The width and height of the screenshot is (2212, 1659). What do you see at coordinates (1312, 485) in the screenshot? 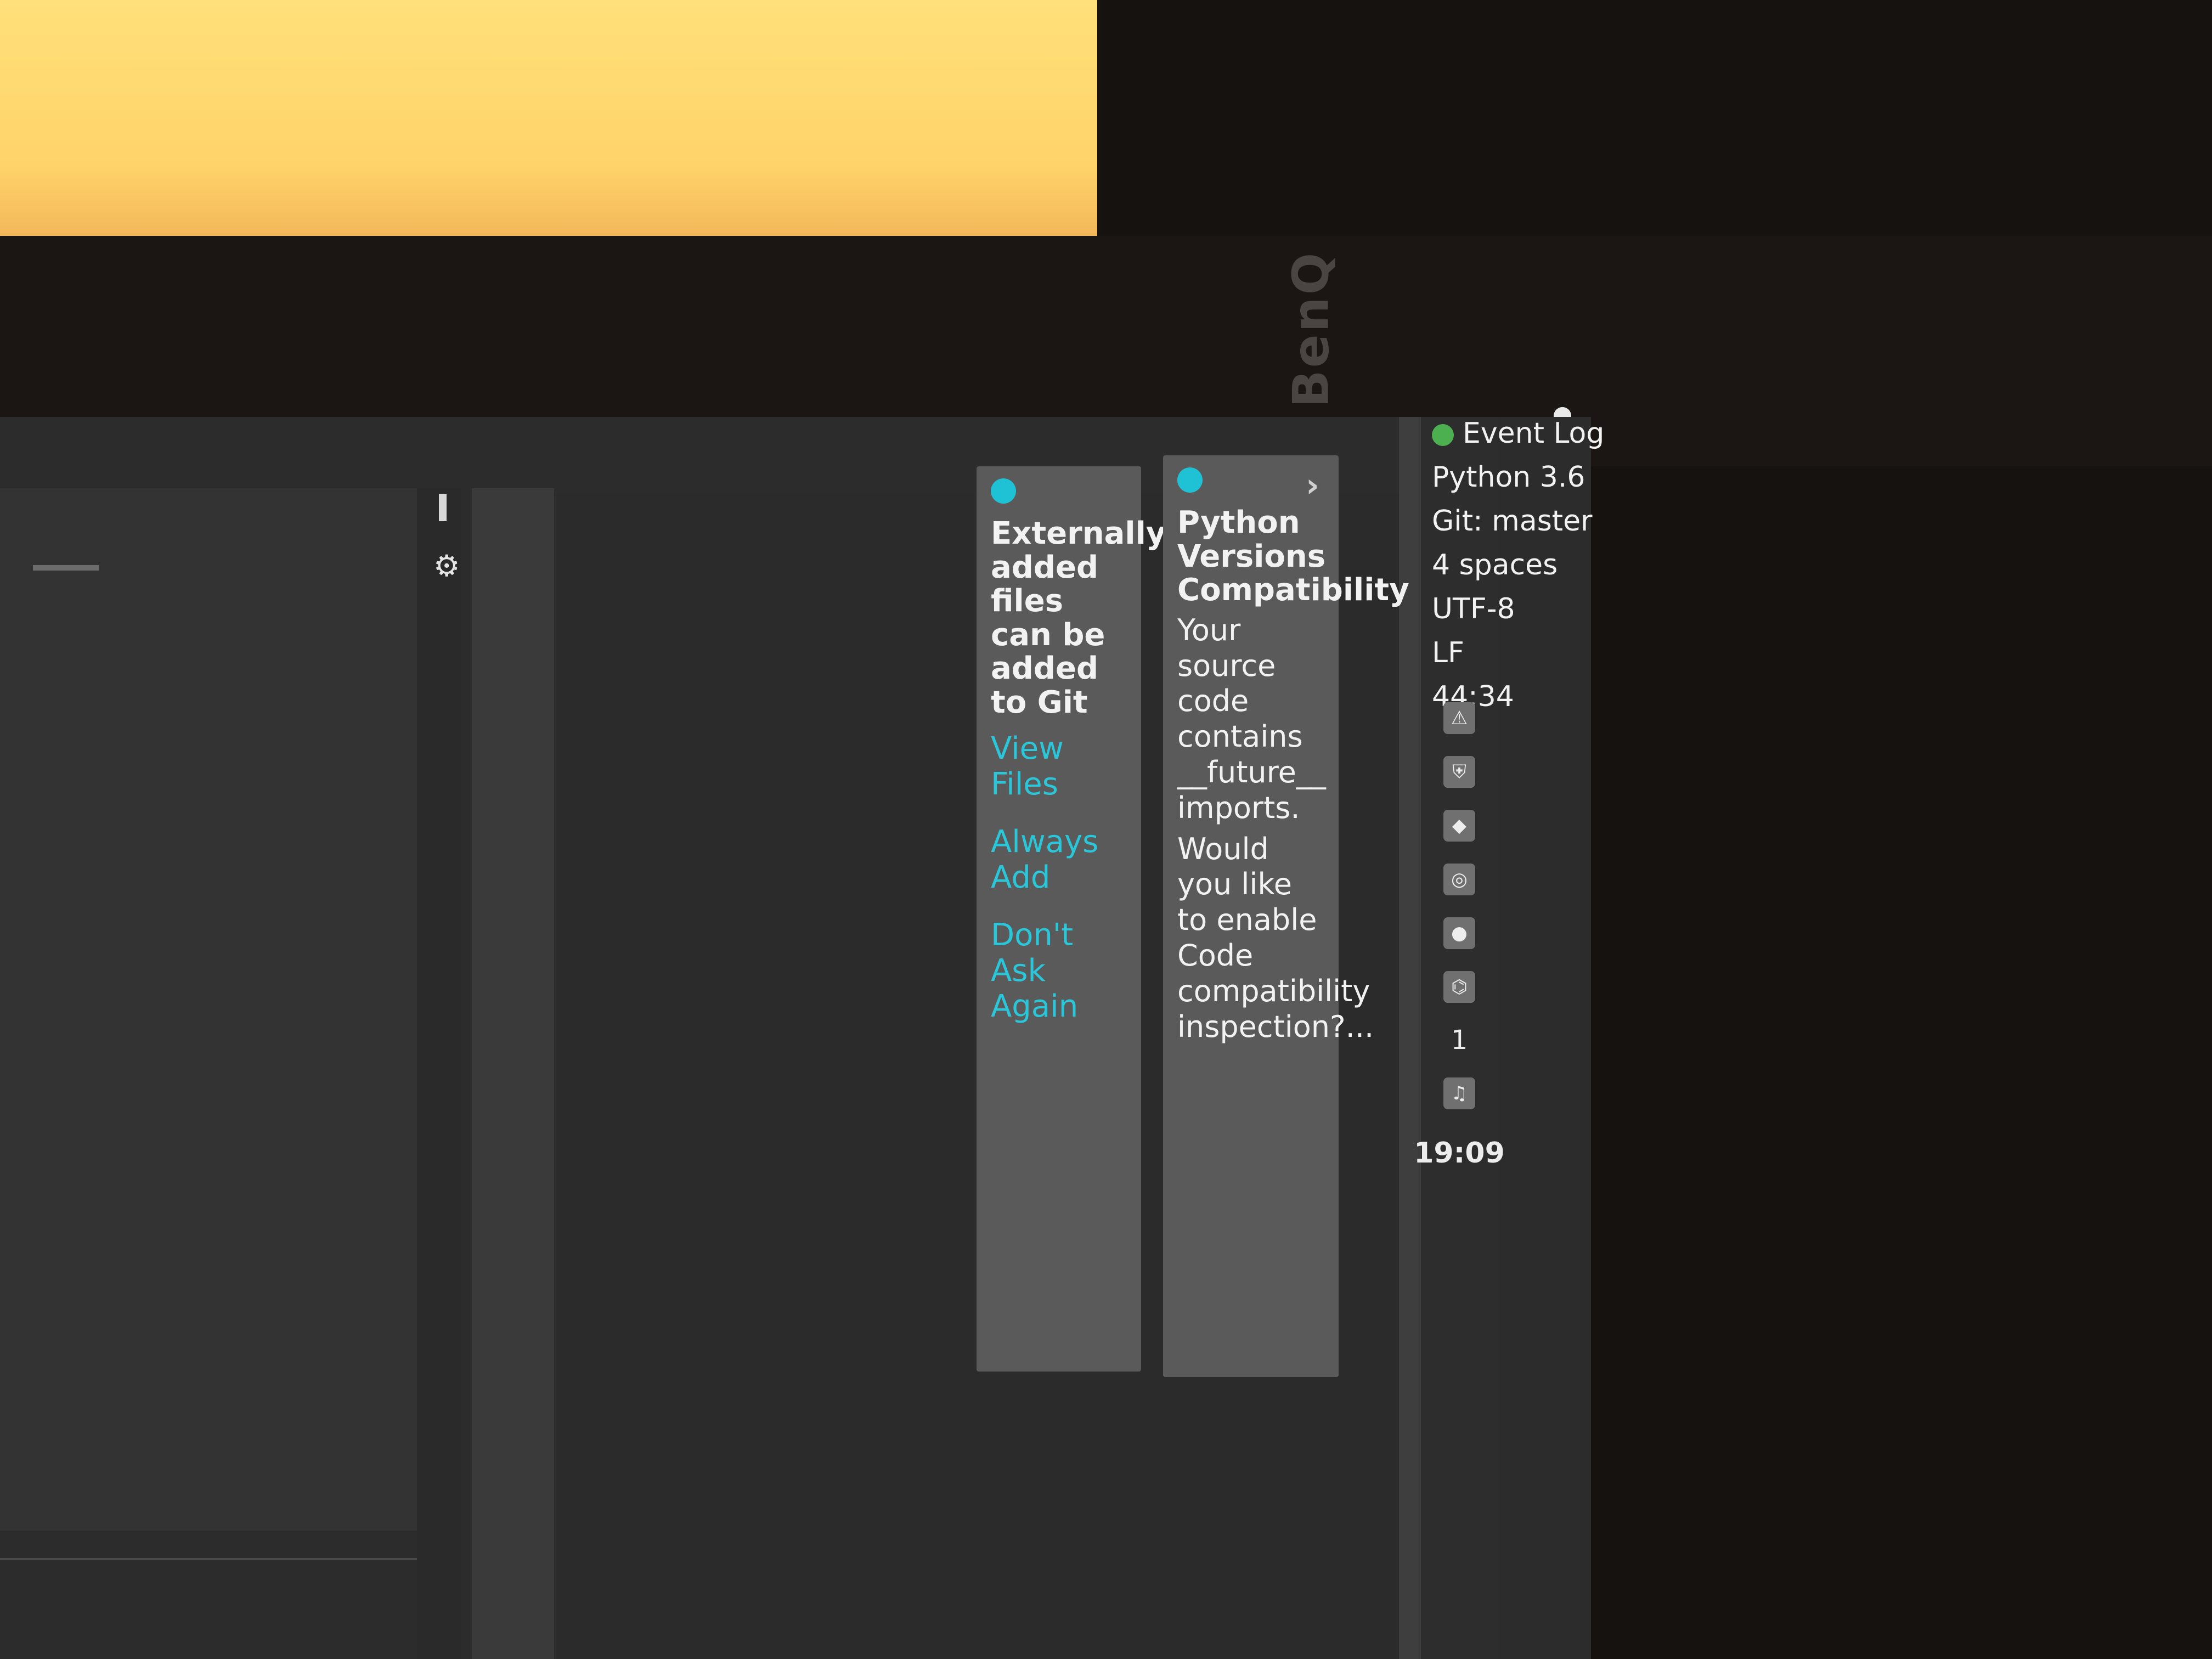
I see `chevron-right-icon: ›` at bounding box center [1312, 485].